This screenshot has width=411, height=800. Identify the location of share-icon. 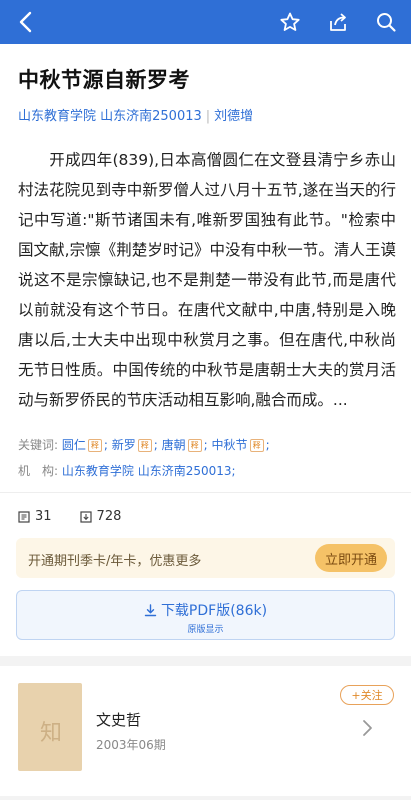
(338, 22).